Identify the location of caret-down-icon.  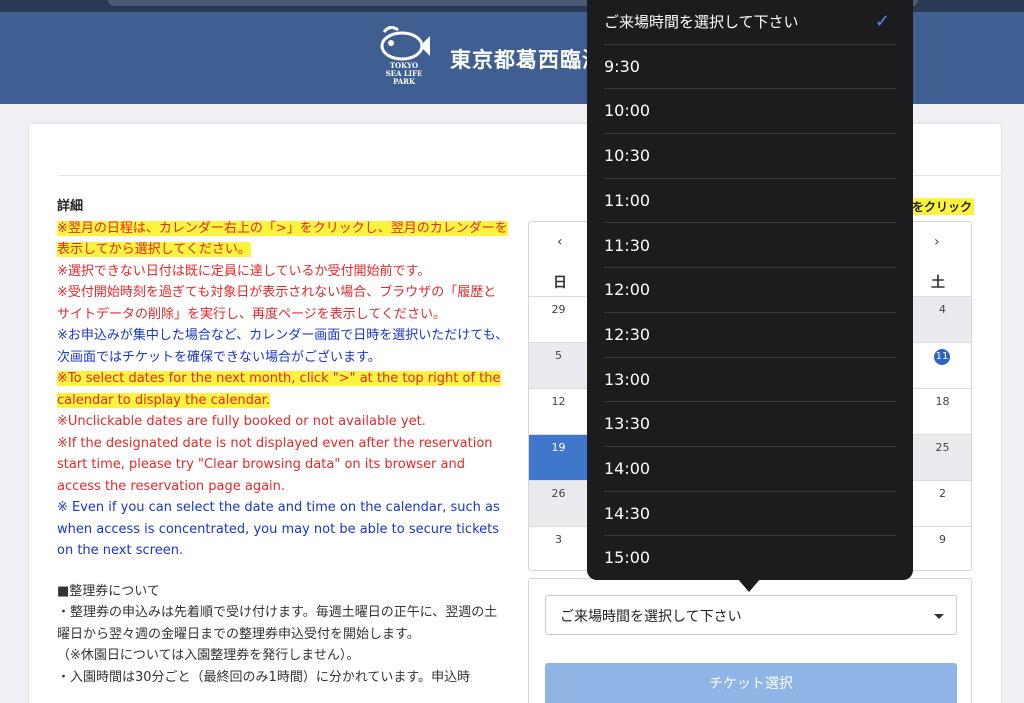
(939, 616).